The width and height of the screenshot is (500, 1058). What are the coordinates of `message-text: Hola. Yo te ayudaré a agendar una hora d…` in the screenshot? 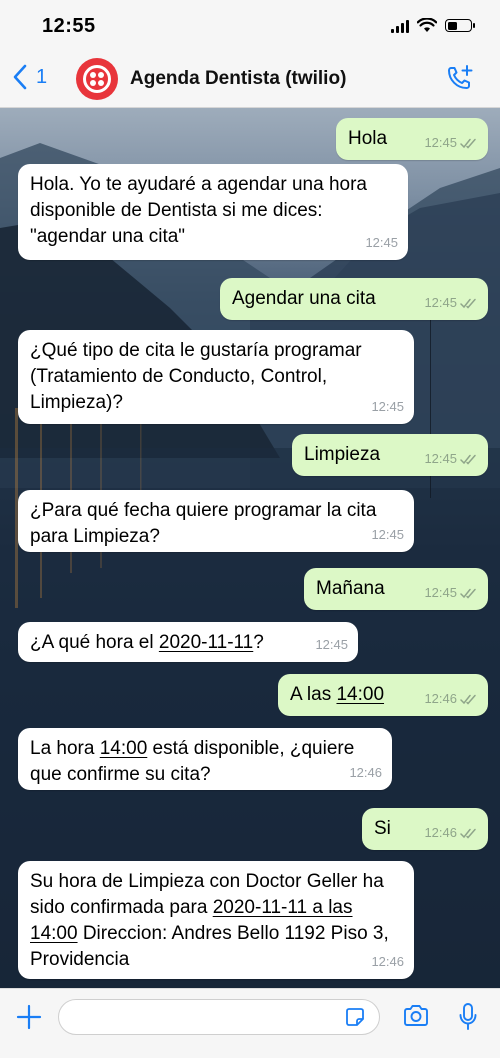 It's located at (213, 211).